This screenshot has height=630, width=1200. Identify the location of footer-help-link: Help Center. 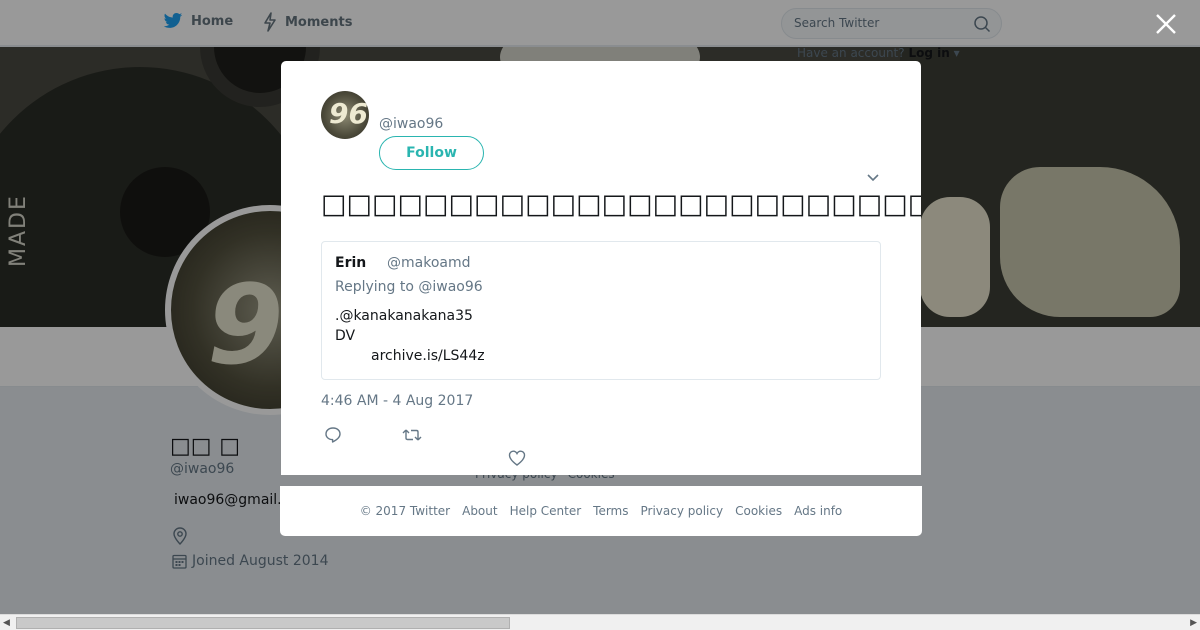
(546, 511).